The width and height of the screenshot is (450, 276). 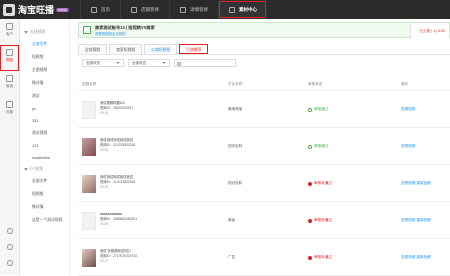 I want to click on video-name-cell: 测试测试测试测试测试 视频ID：214743832018 00:30, so click(x=153, y=146).